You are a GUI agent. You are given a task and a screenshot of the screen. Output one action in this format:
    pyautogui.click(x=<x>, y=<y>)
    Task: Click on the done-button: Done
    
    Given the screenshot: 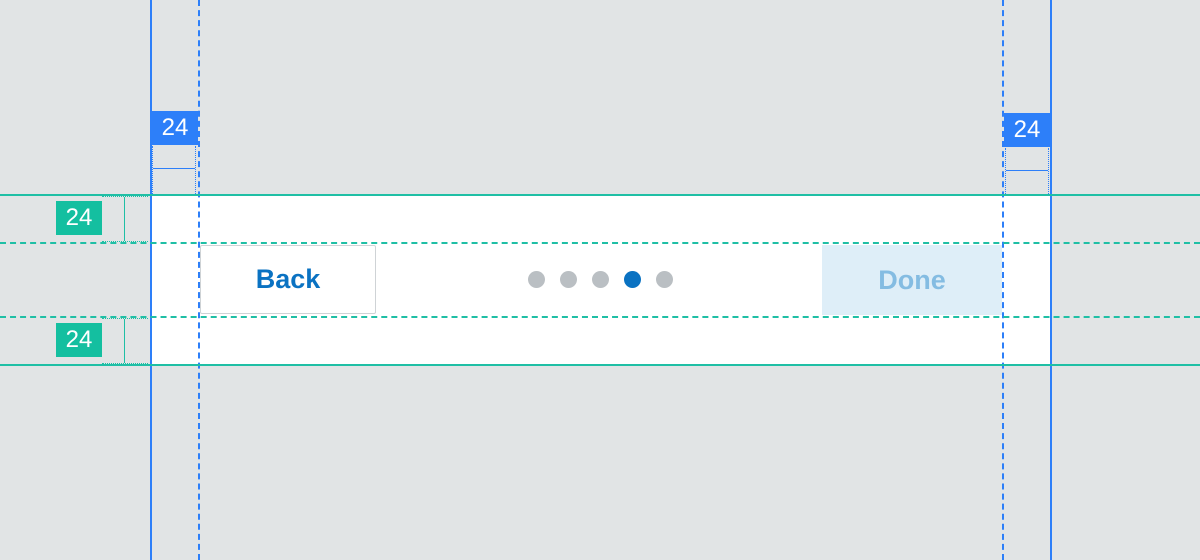 What is the action you would take?
    pyautogui.click(x=912, y=280)
    